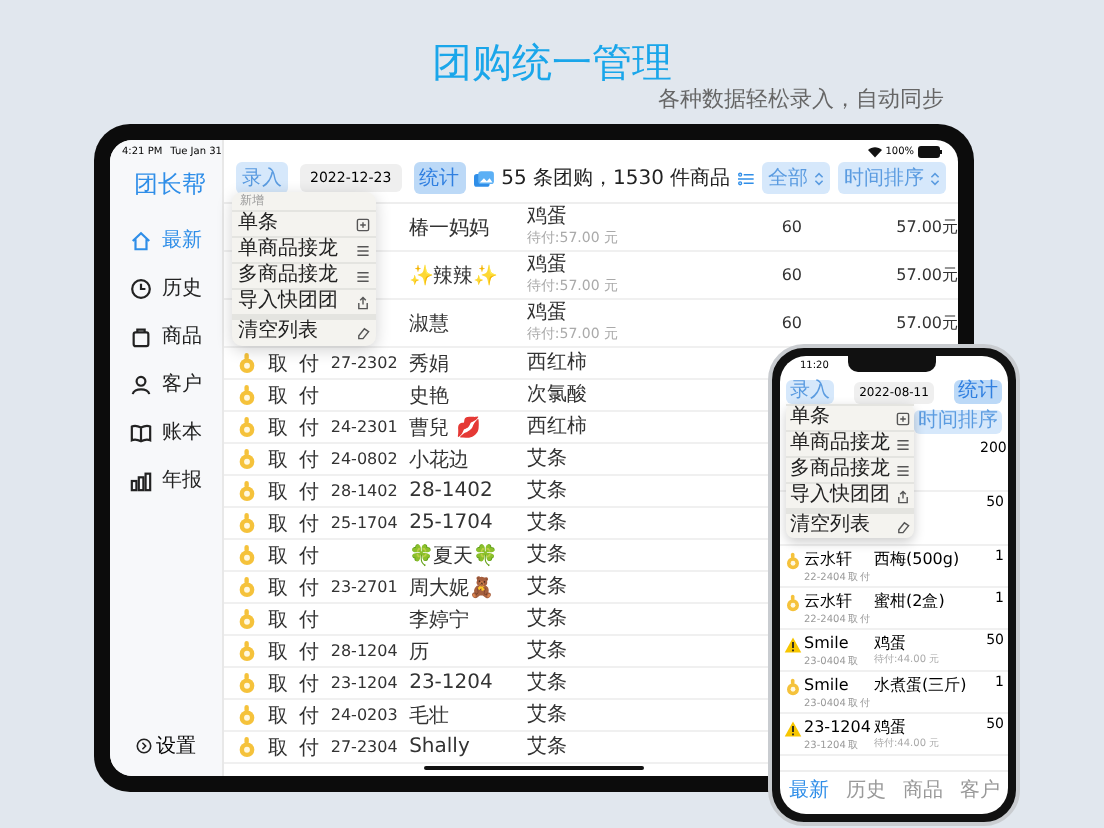 This screenshot has width=1104, height=828. I want to click on customer-name: 28-1402, so click(451, 491).